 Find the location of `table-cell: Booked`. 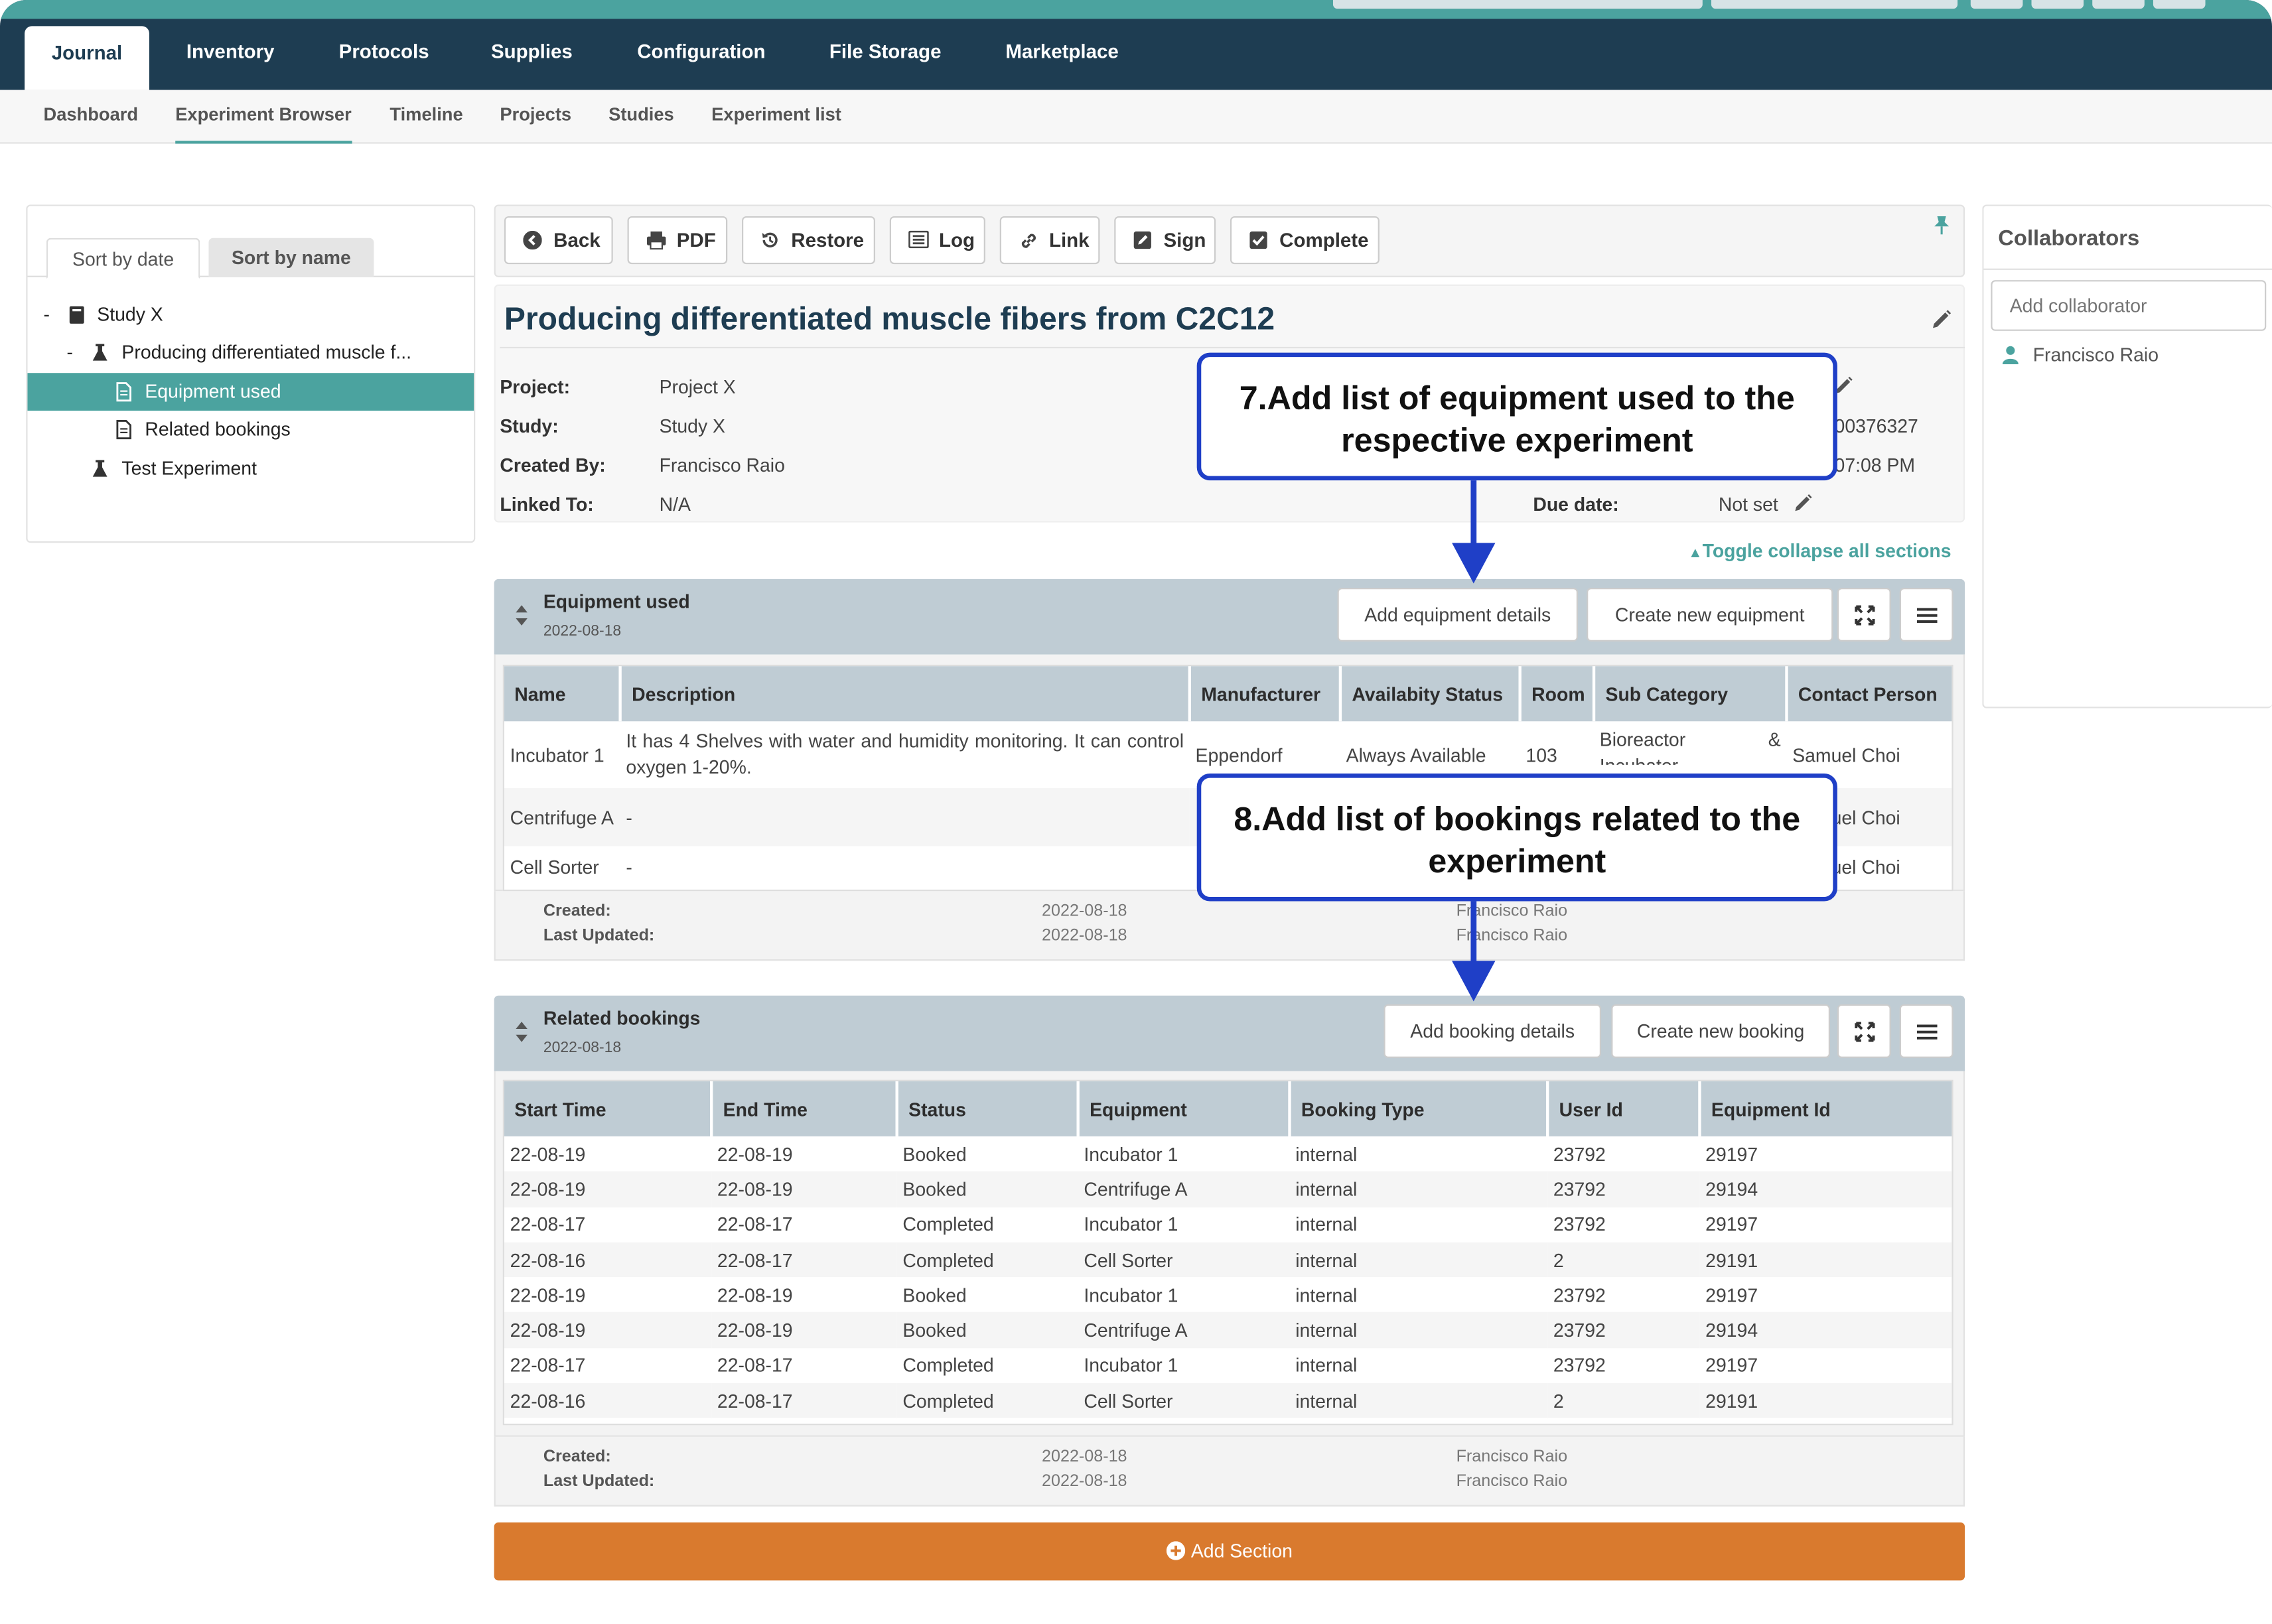

table-cell: Booked is located at coordinates (934, 1295).